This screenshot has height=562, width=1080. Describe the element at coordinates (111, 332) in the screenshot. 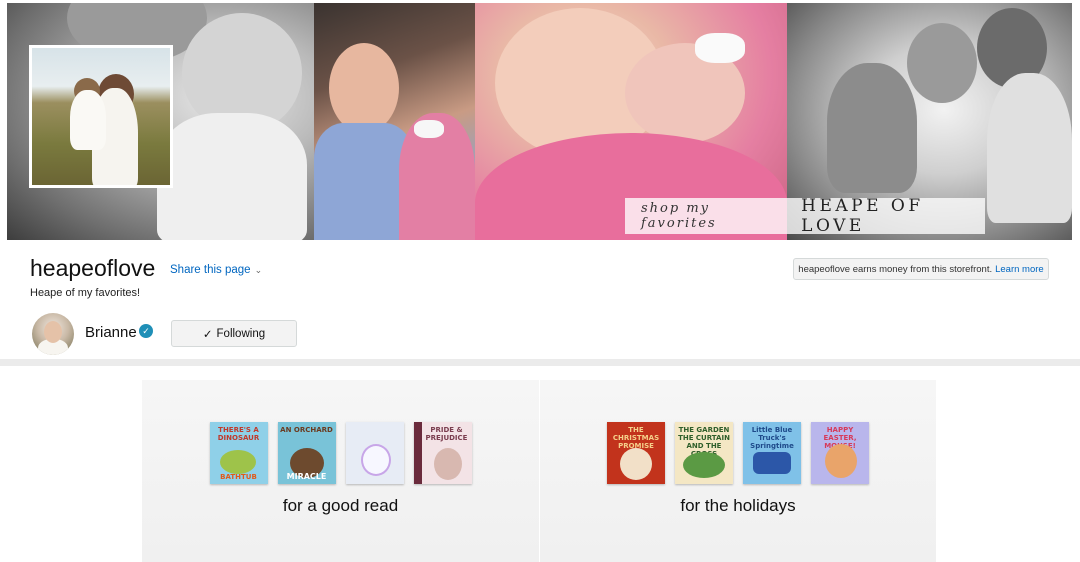

I see `owner-name: Brianne` at that location.